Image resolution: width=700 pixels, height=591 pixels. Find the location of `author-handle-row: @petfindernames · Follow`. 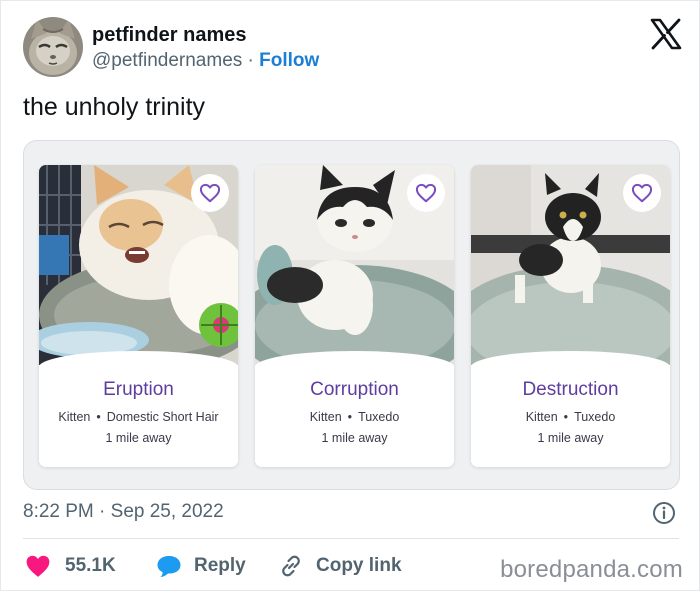

author-handle-row: @petfindernames · Follow is located at coordinates (205, 61).